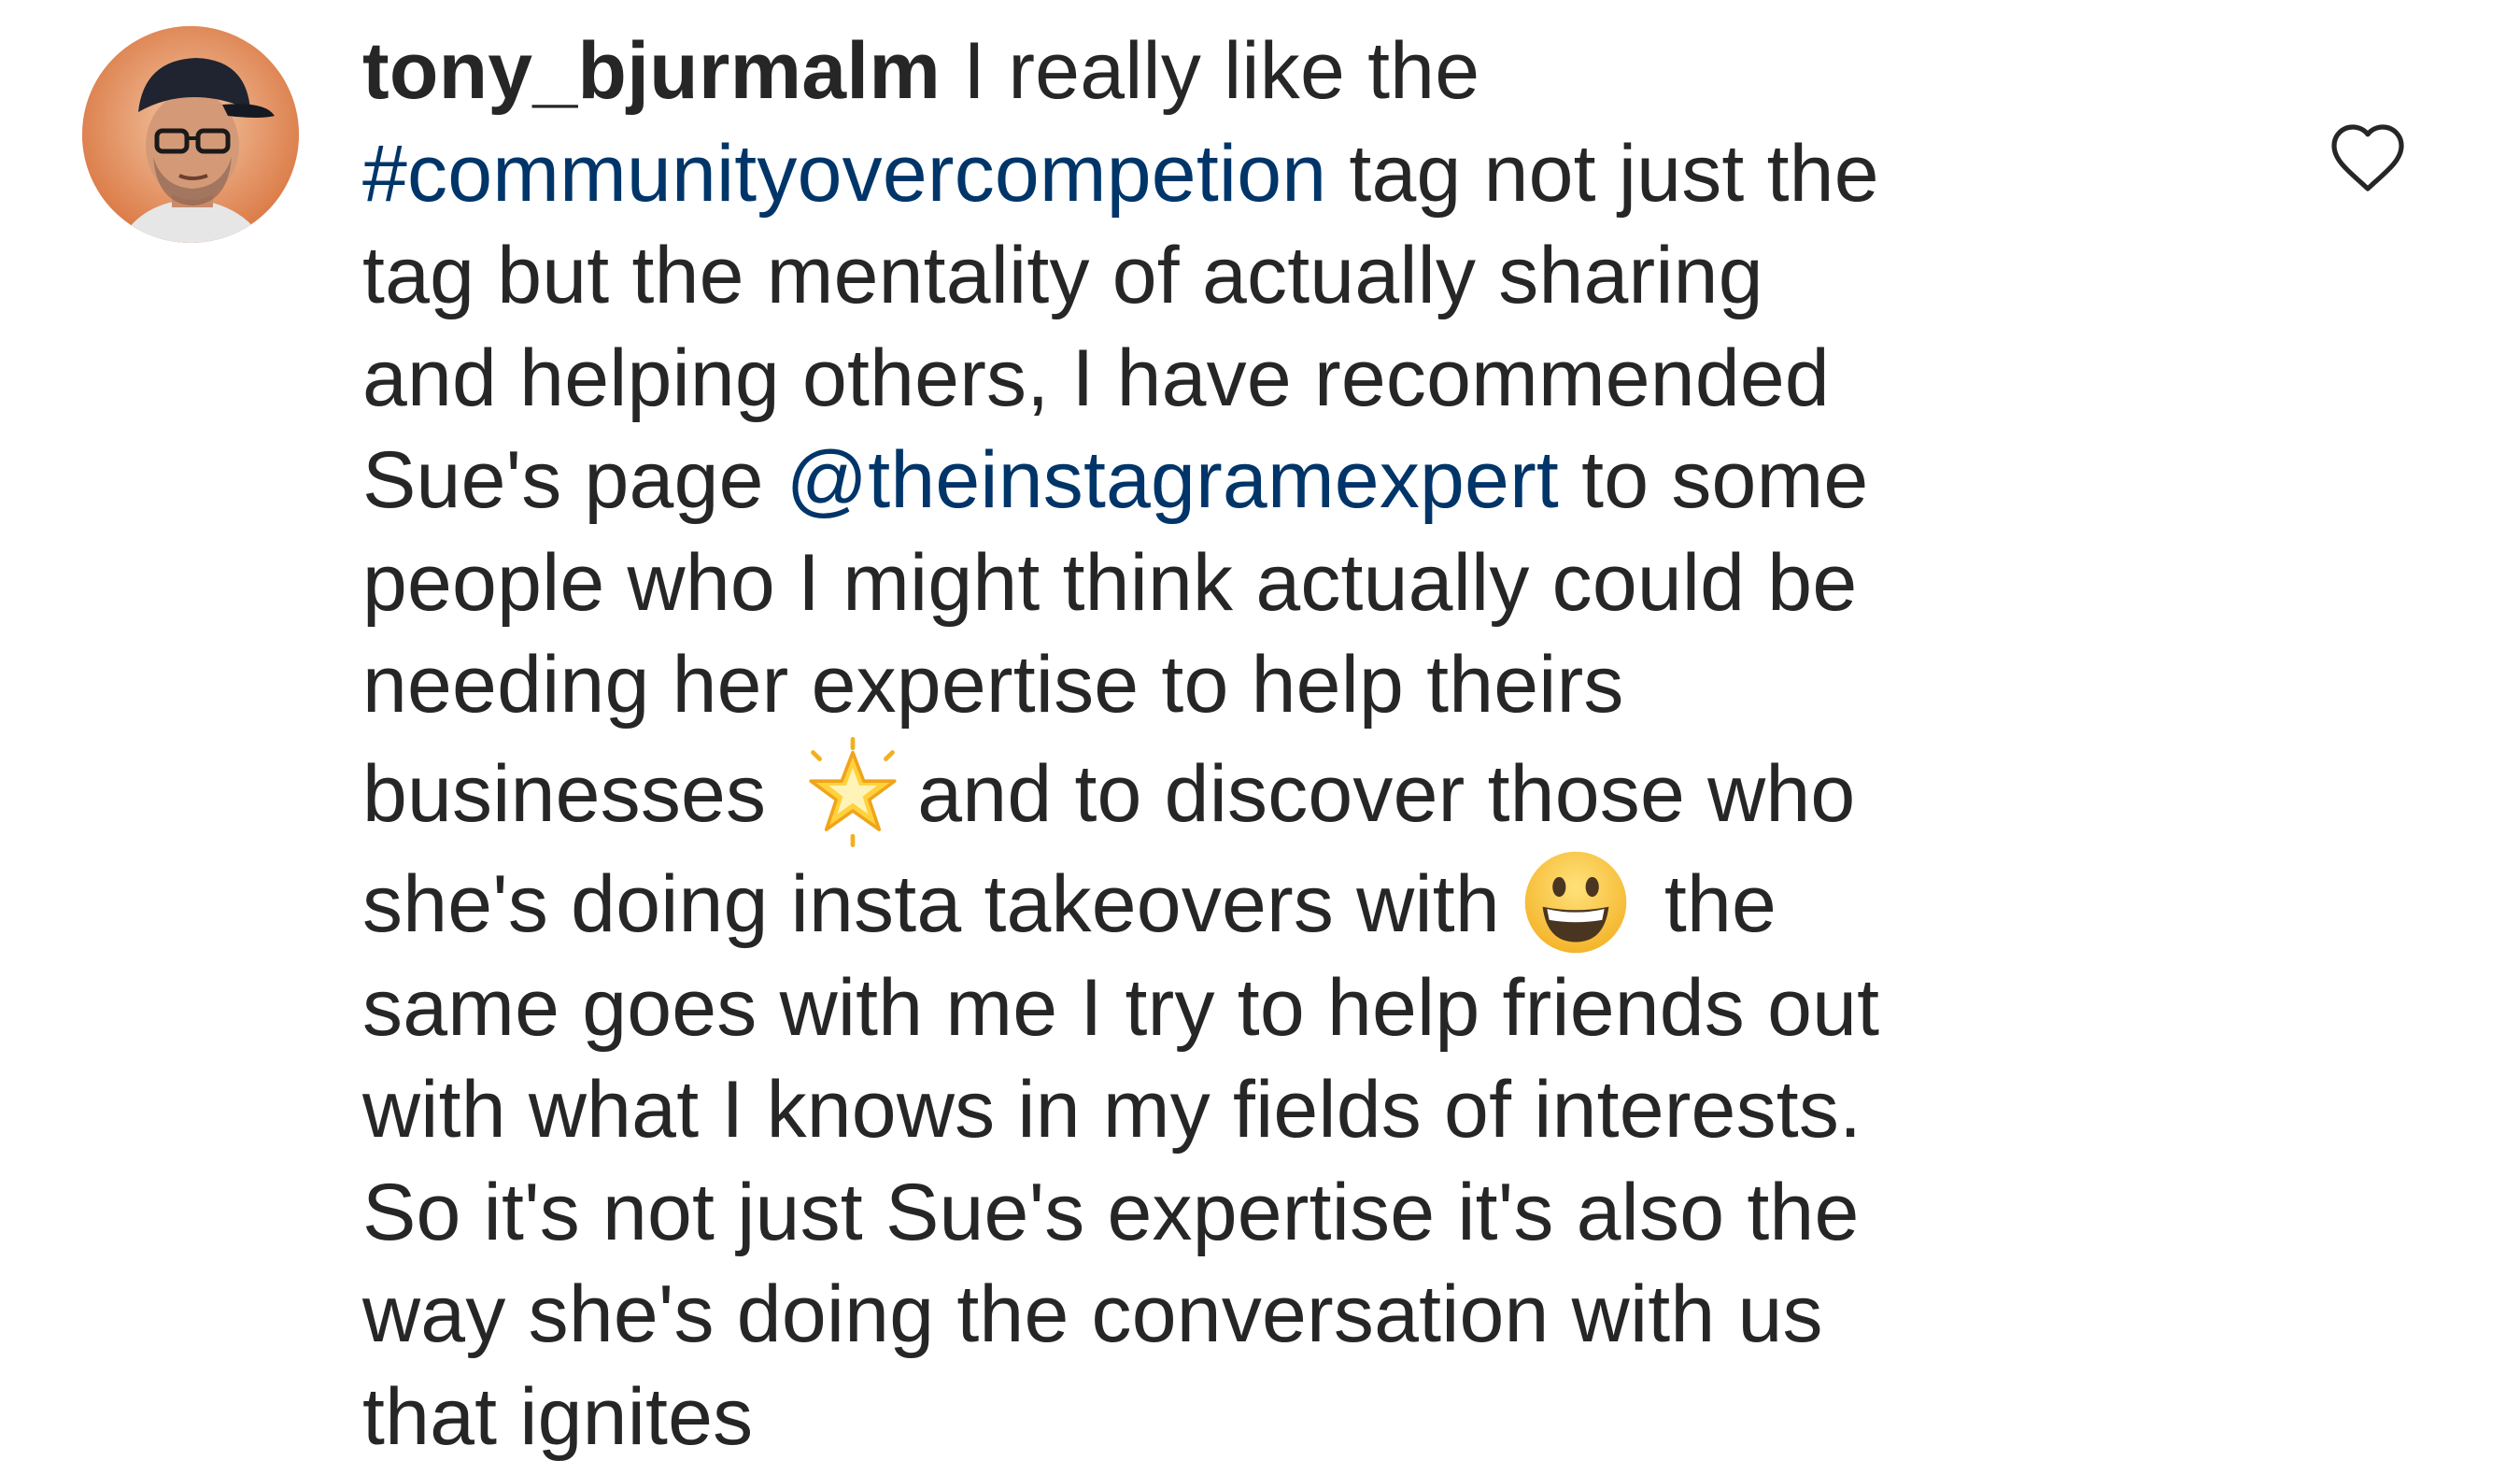 The height and width of the screenshot is (1474, 2520). I want to click on profile-photo, so click(190, 134).